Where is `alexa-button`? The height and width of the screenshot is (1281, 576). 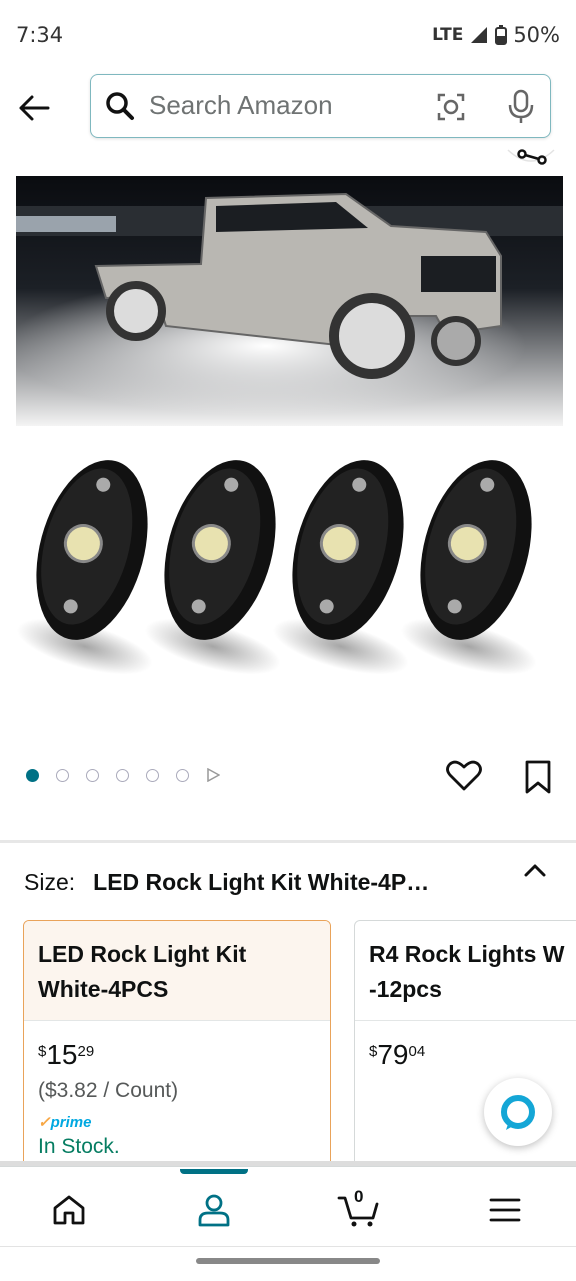
alexa-button is located at coordinates (518, 1112).